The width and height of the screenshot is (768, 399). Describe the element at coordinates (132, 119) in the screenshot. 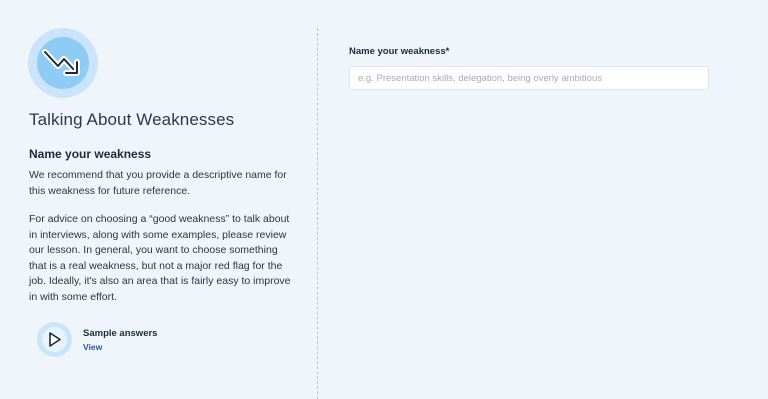

I see `page-title: Talking About Weaknesses` at that location.